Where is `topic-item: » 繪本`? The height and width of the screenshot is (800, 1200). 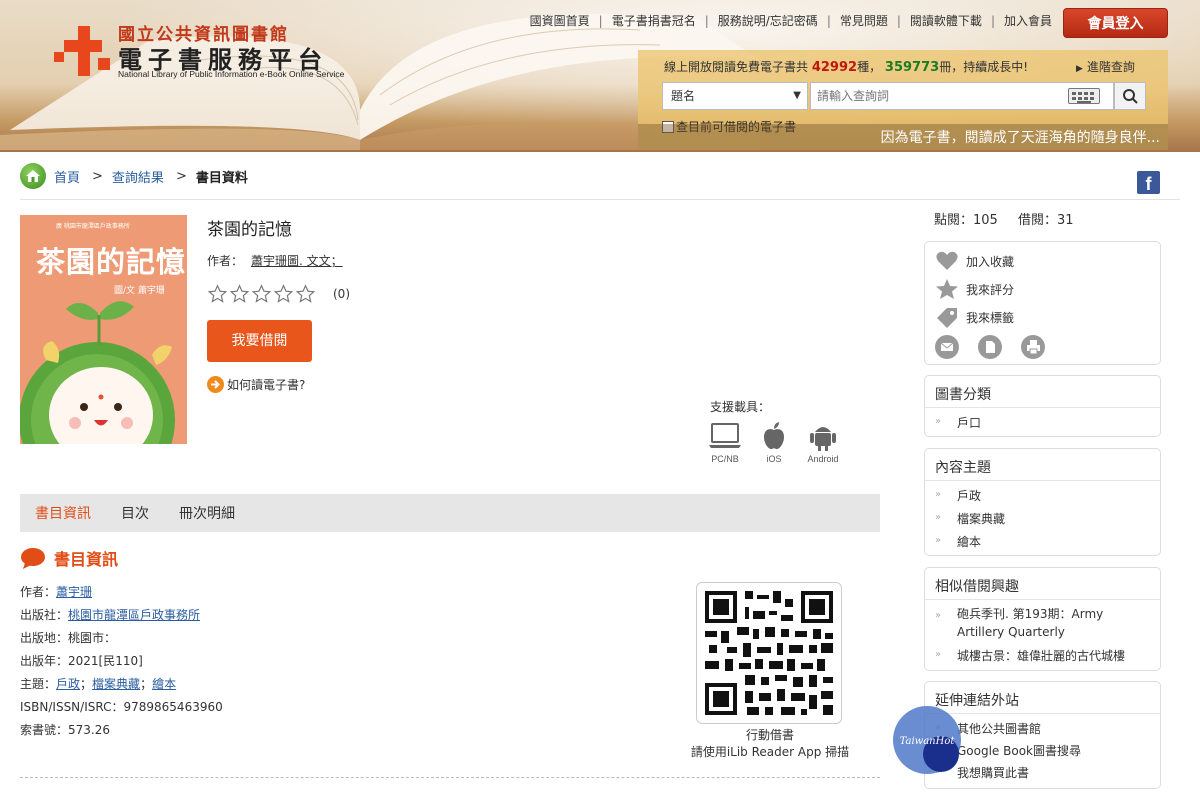
topic-item: » 繪本 is located at coordinates (1042, 544).